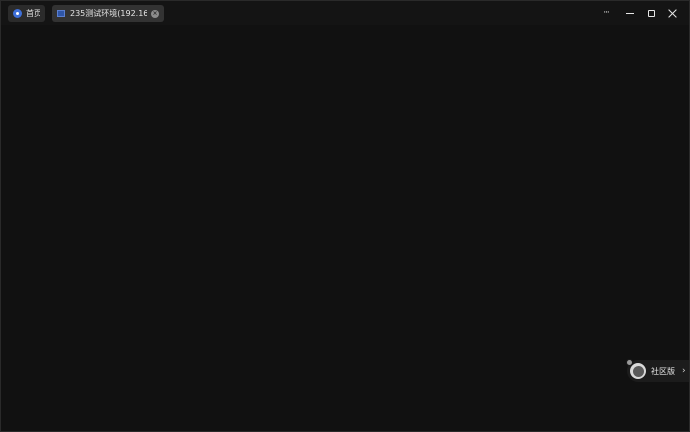 The height and width of the screenshot is (432, 690). I want to click on notification-dot, so click(629, 362).